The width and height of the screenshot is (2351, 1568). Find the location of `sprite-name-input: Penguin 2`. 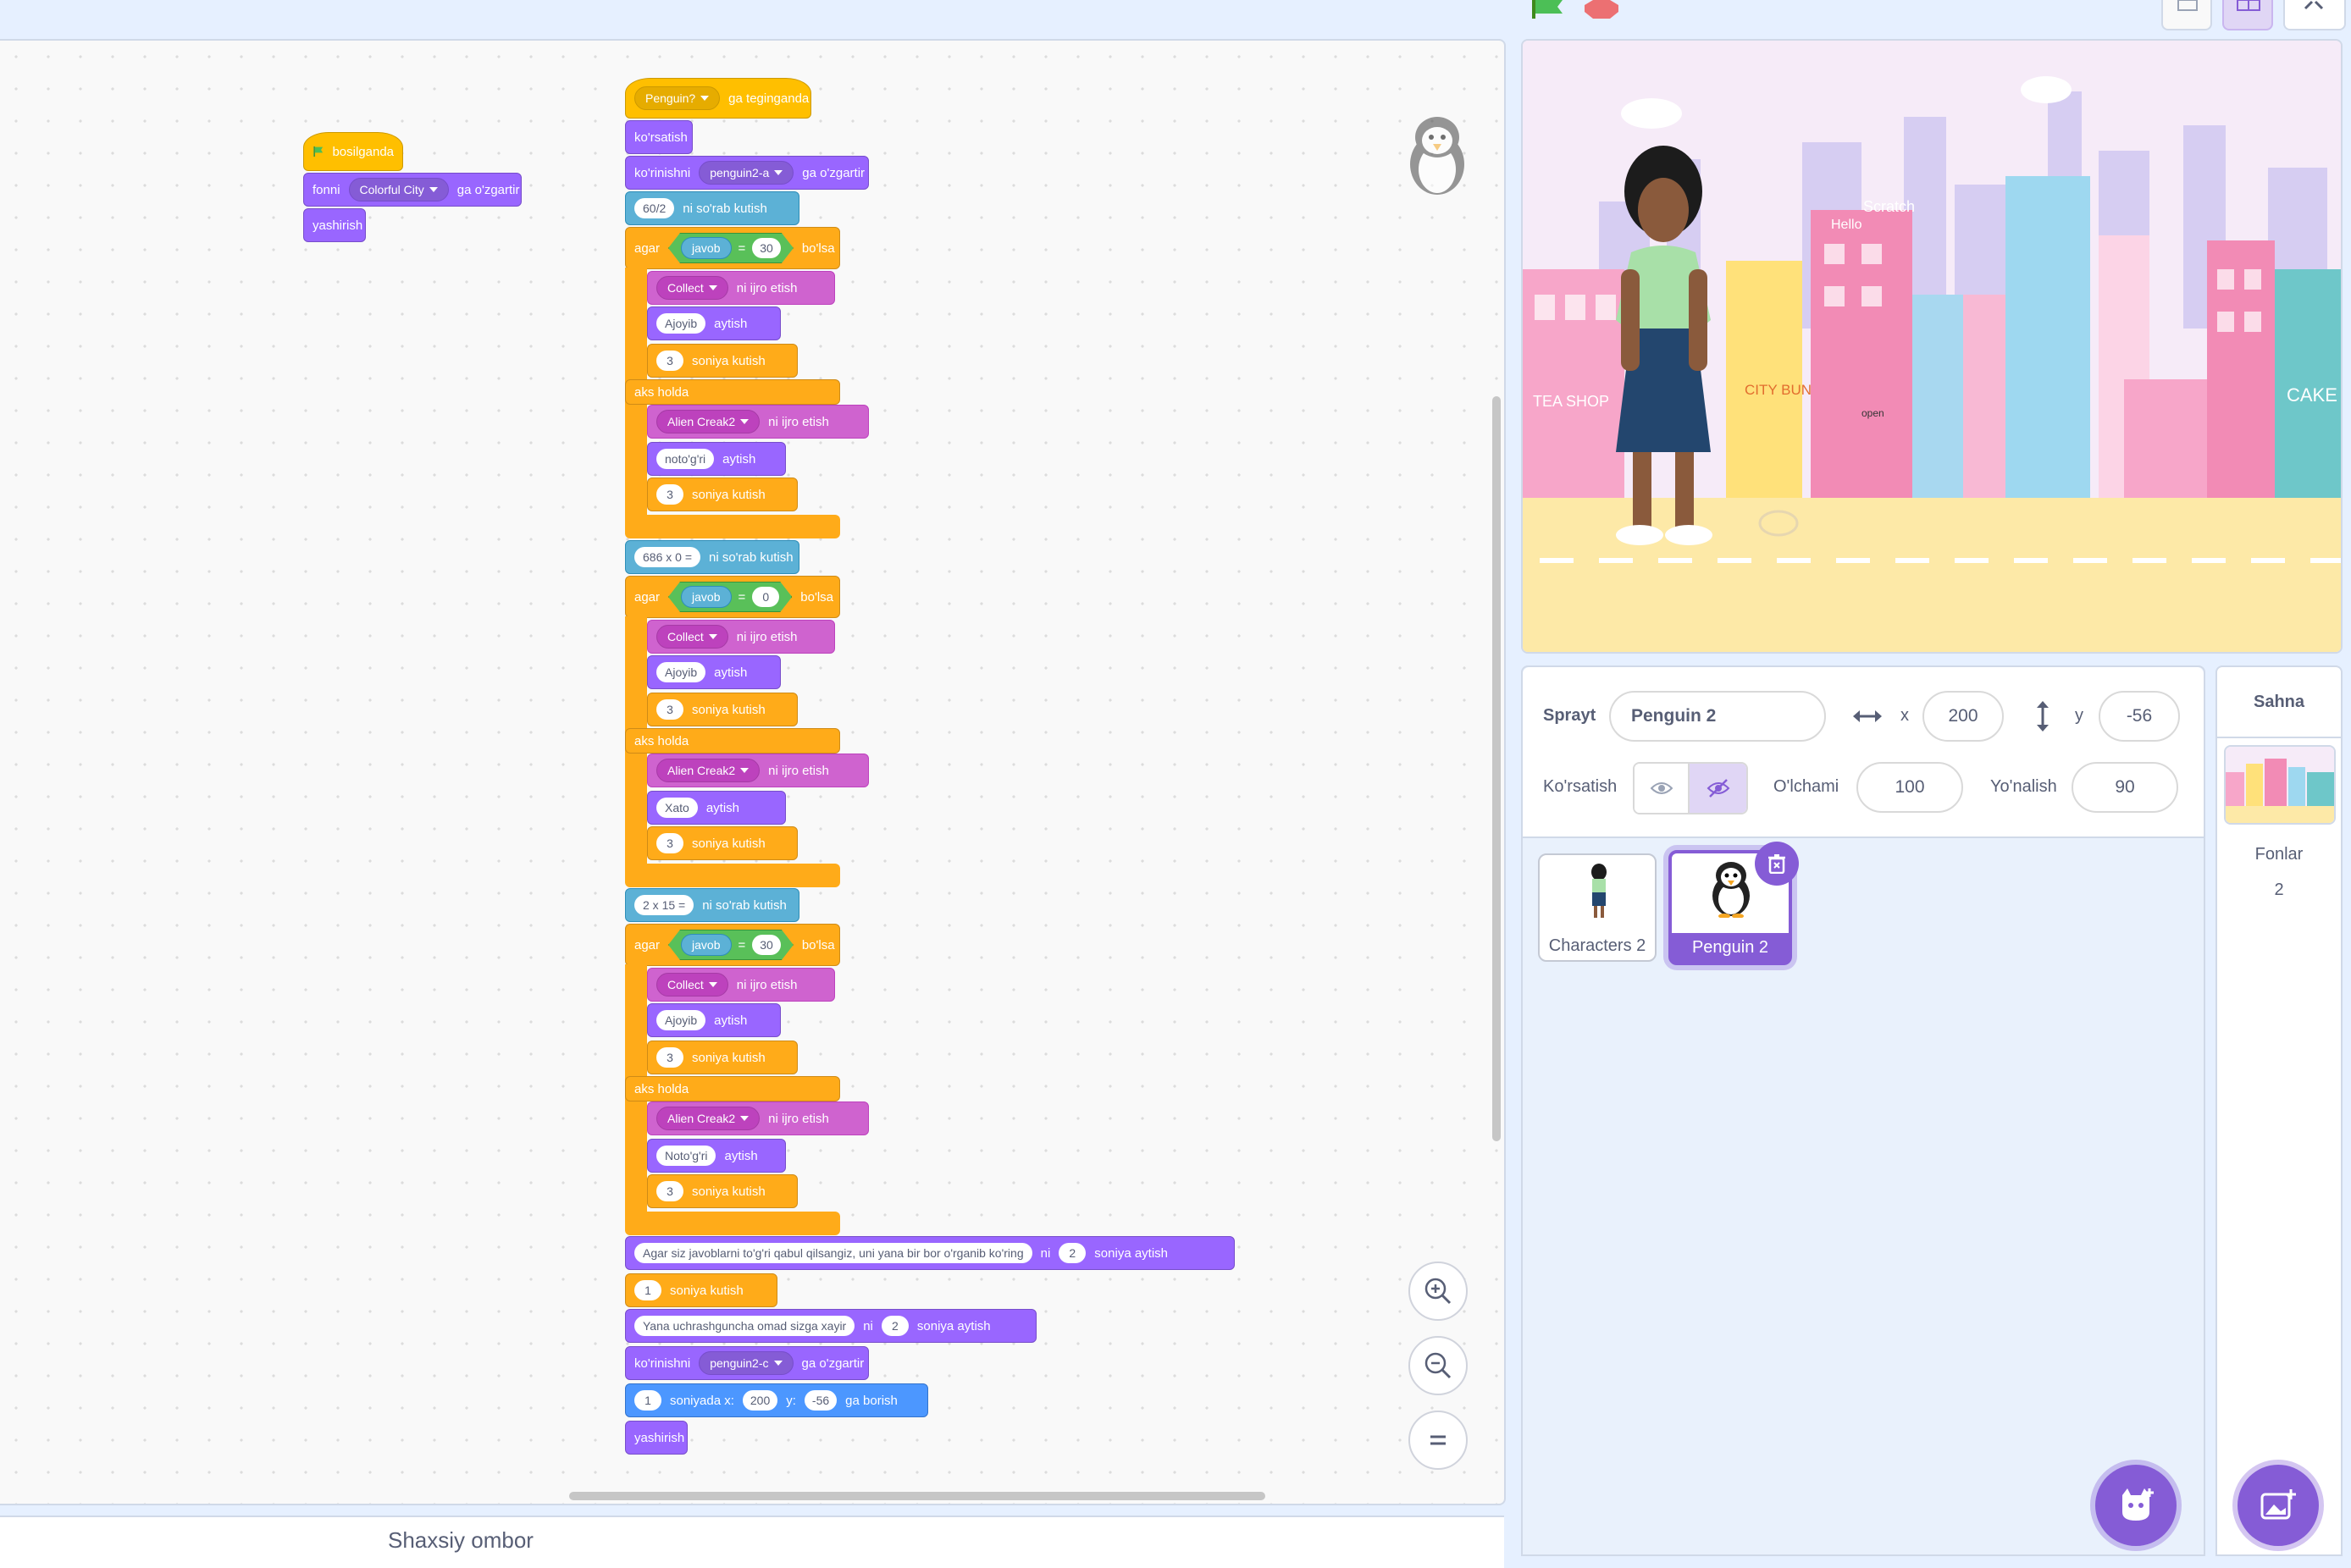

sprite-name-input: Penguin 2 is located at coordinates (1717, 716).